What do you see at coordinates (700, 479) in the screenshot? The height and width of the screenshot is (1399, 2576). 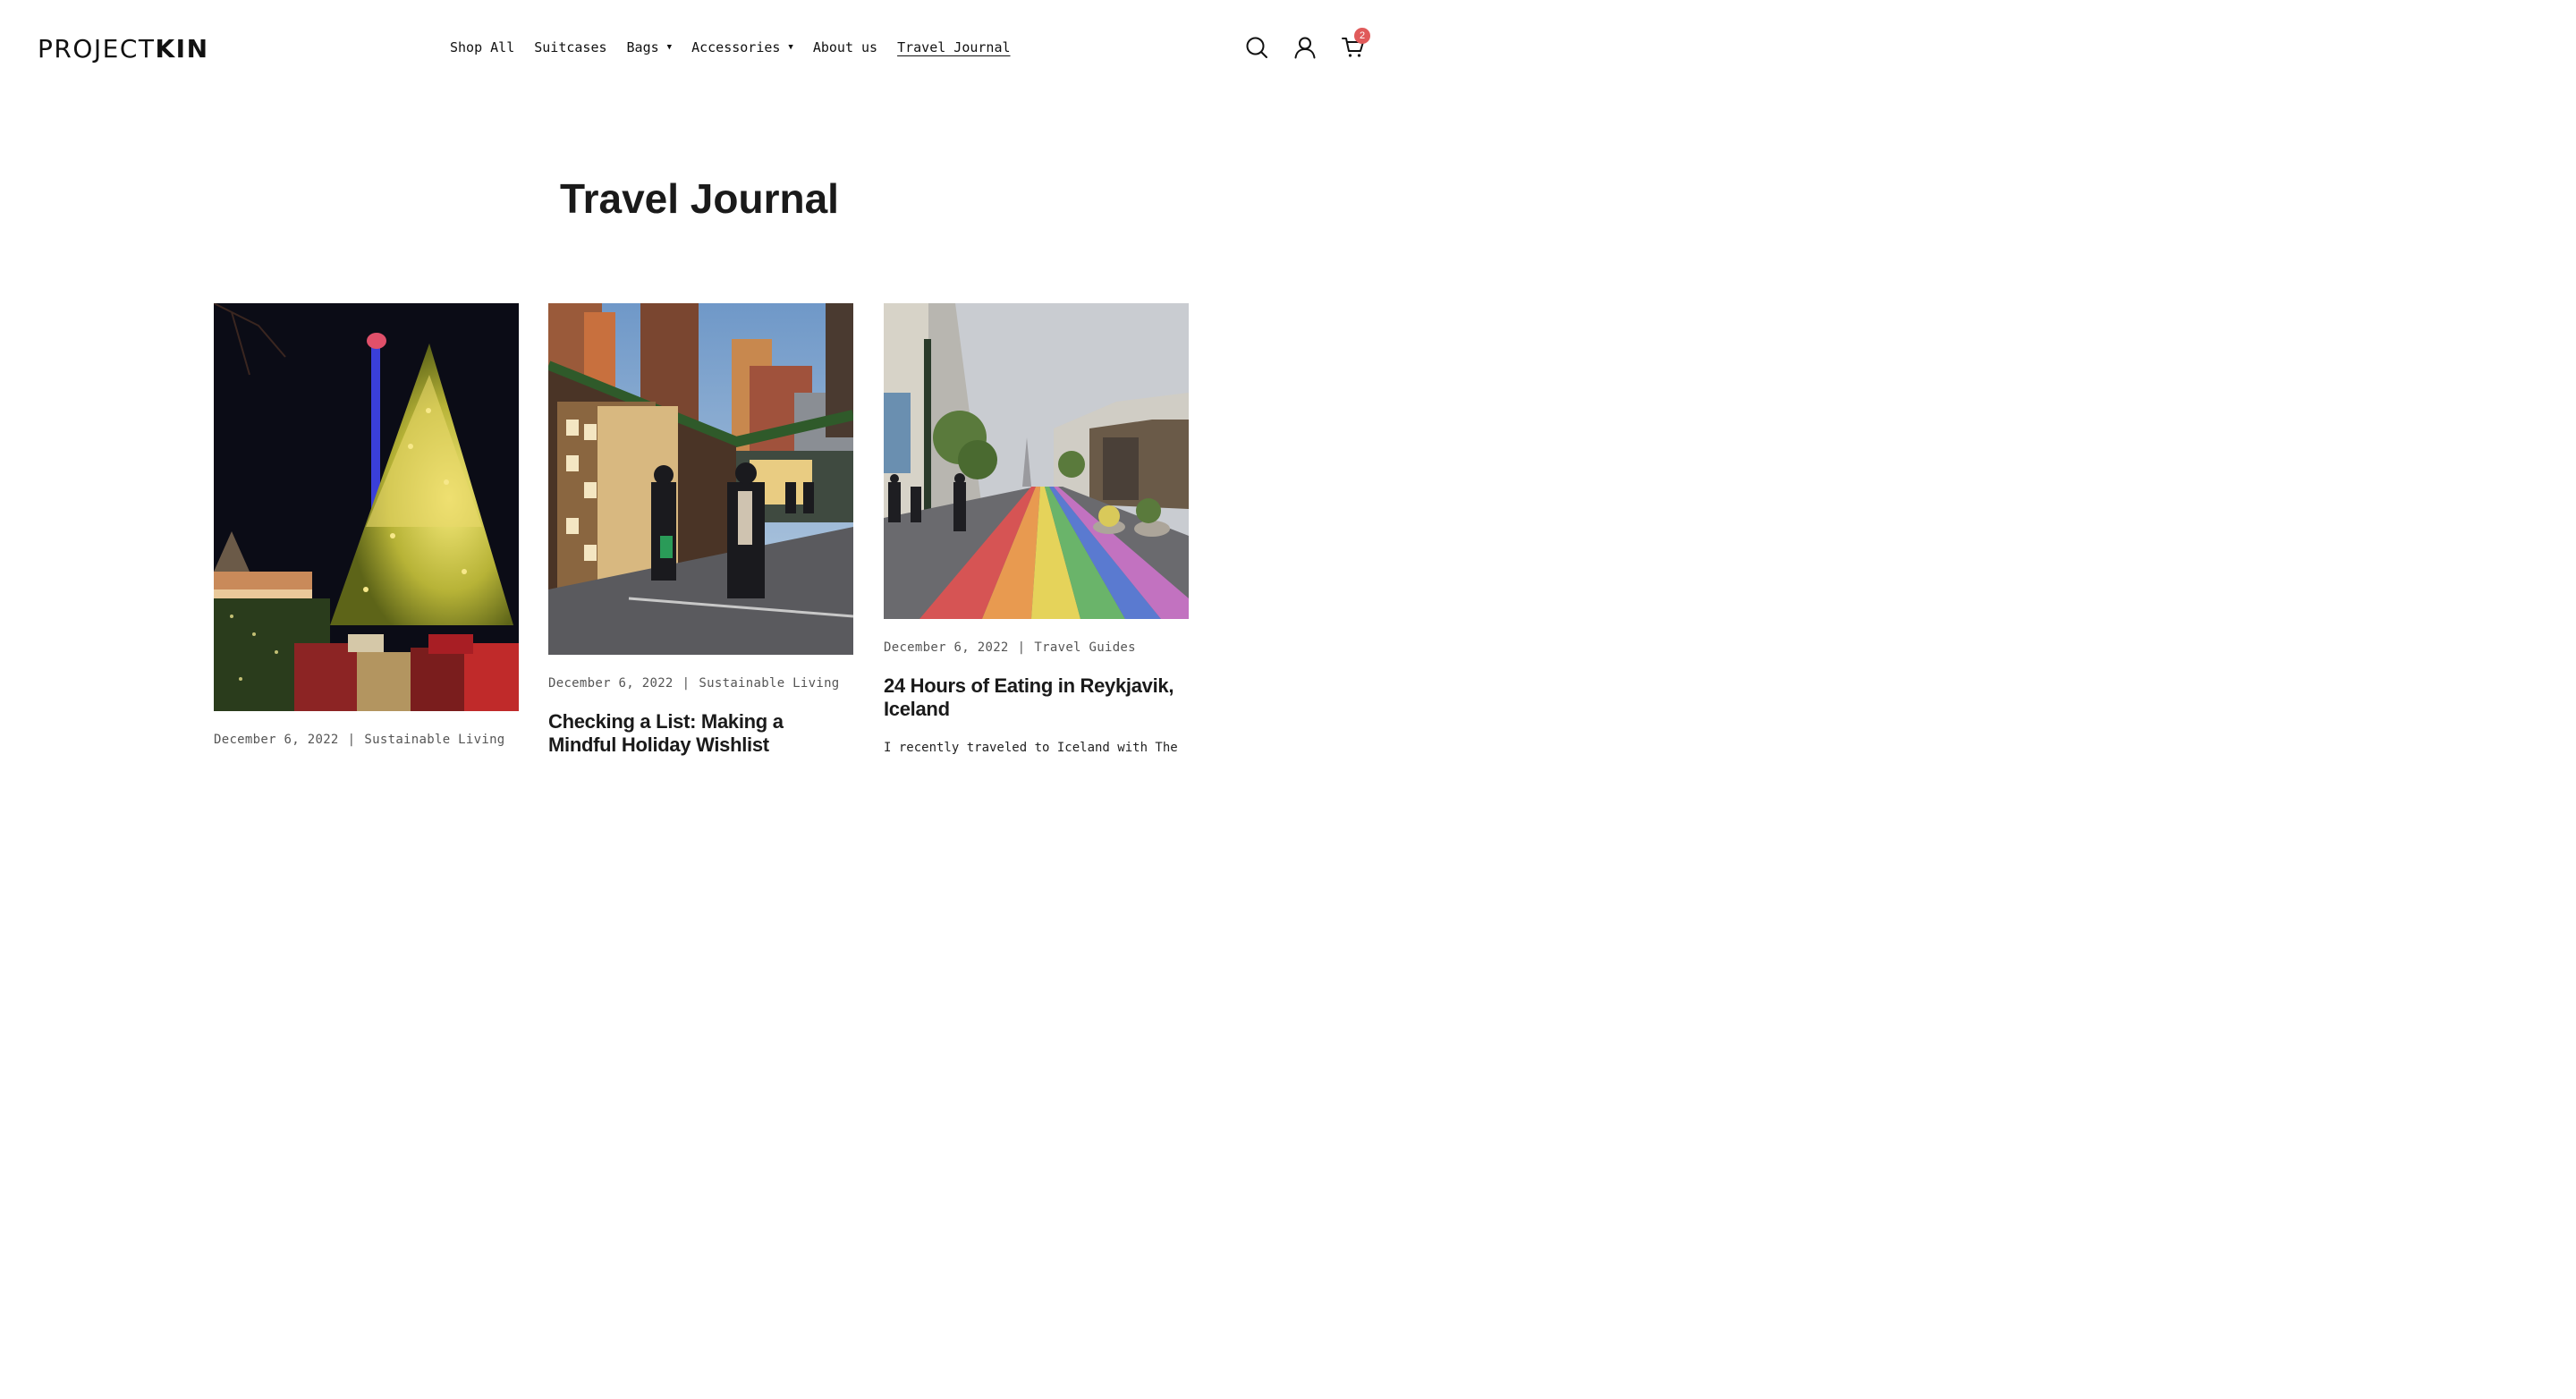 I see `holiday-market-street-photo` at bounding box center [700, 479].